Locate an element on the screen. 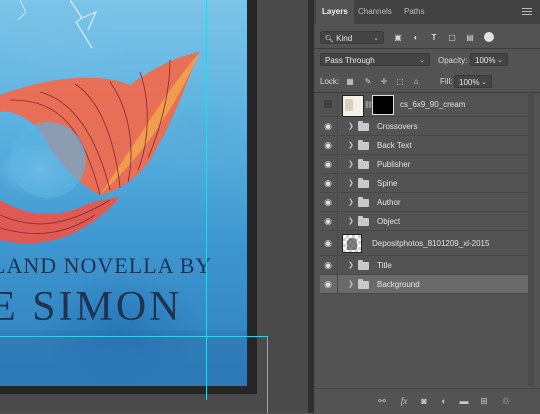 Image resolution: width=540 pixels, height=414 pixels. layer-name: Back Text is located at coordinates (394, 145).